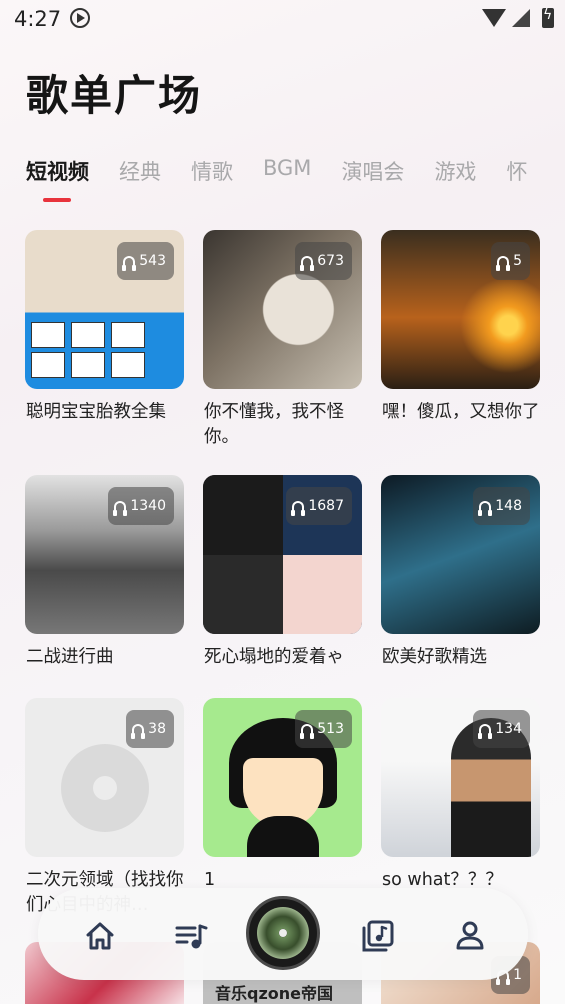 The image size is (565, 1004). I want to click on play-count: 38, so click(157, 729).